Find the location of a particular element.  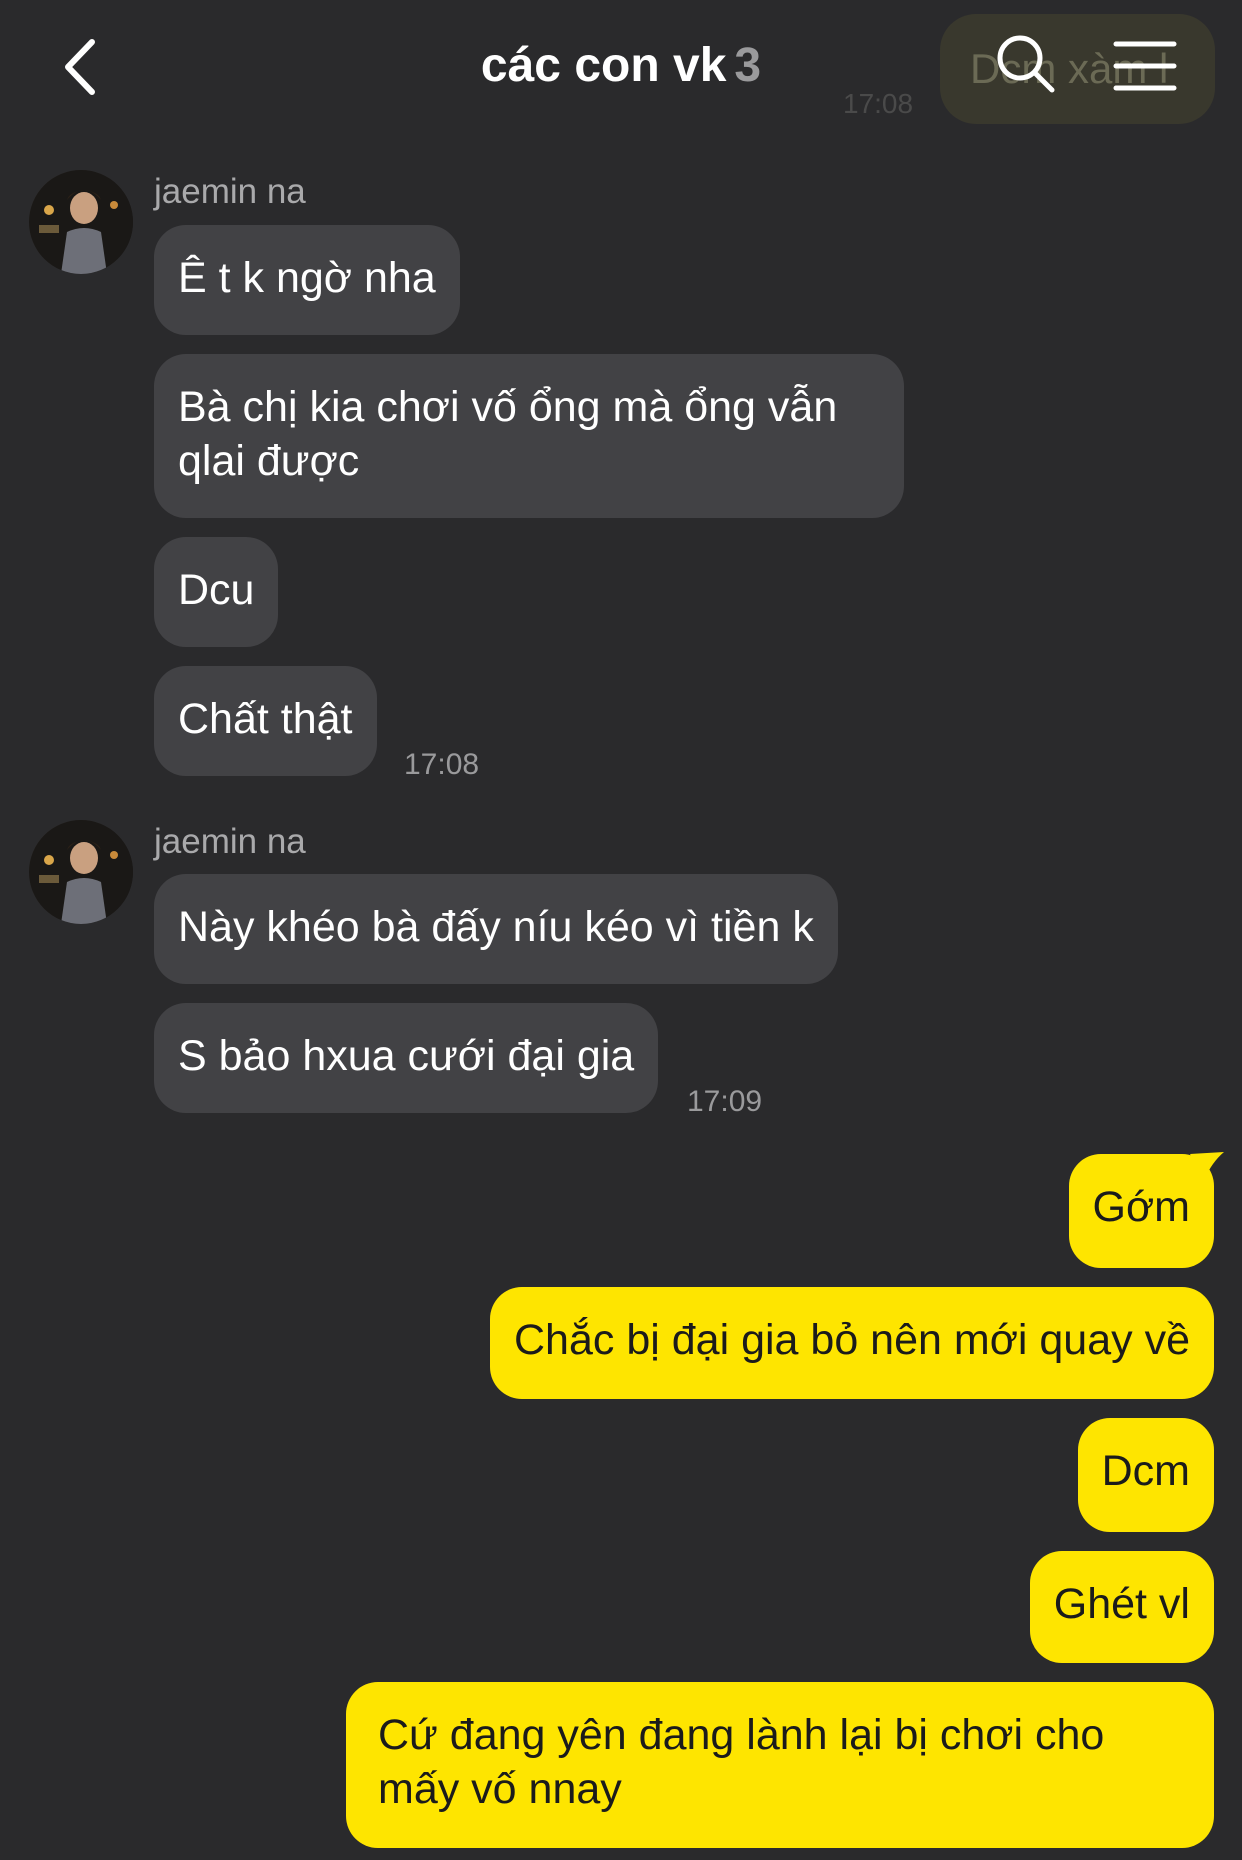

menu-icon is located at coordinates (1145, 66).